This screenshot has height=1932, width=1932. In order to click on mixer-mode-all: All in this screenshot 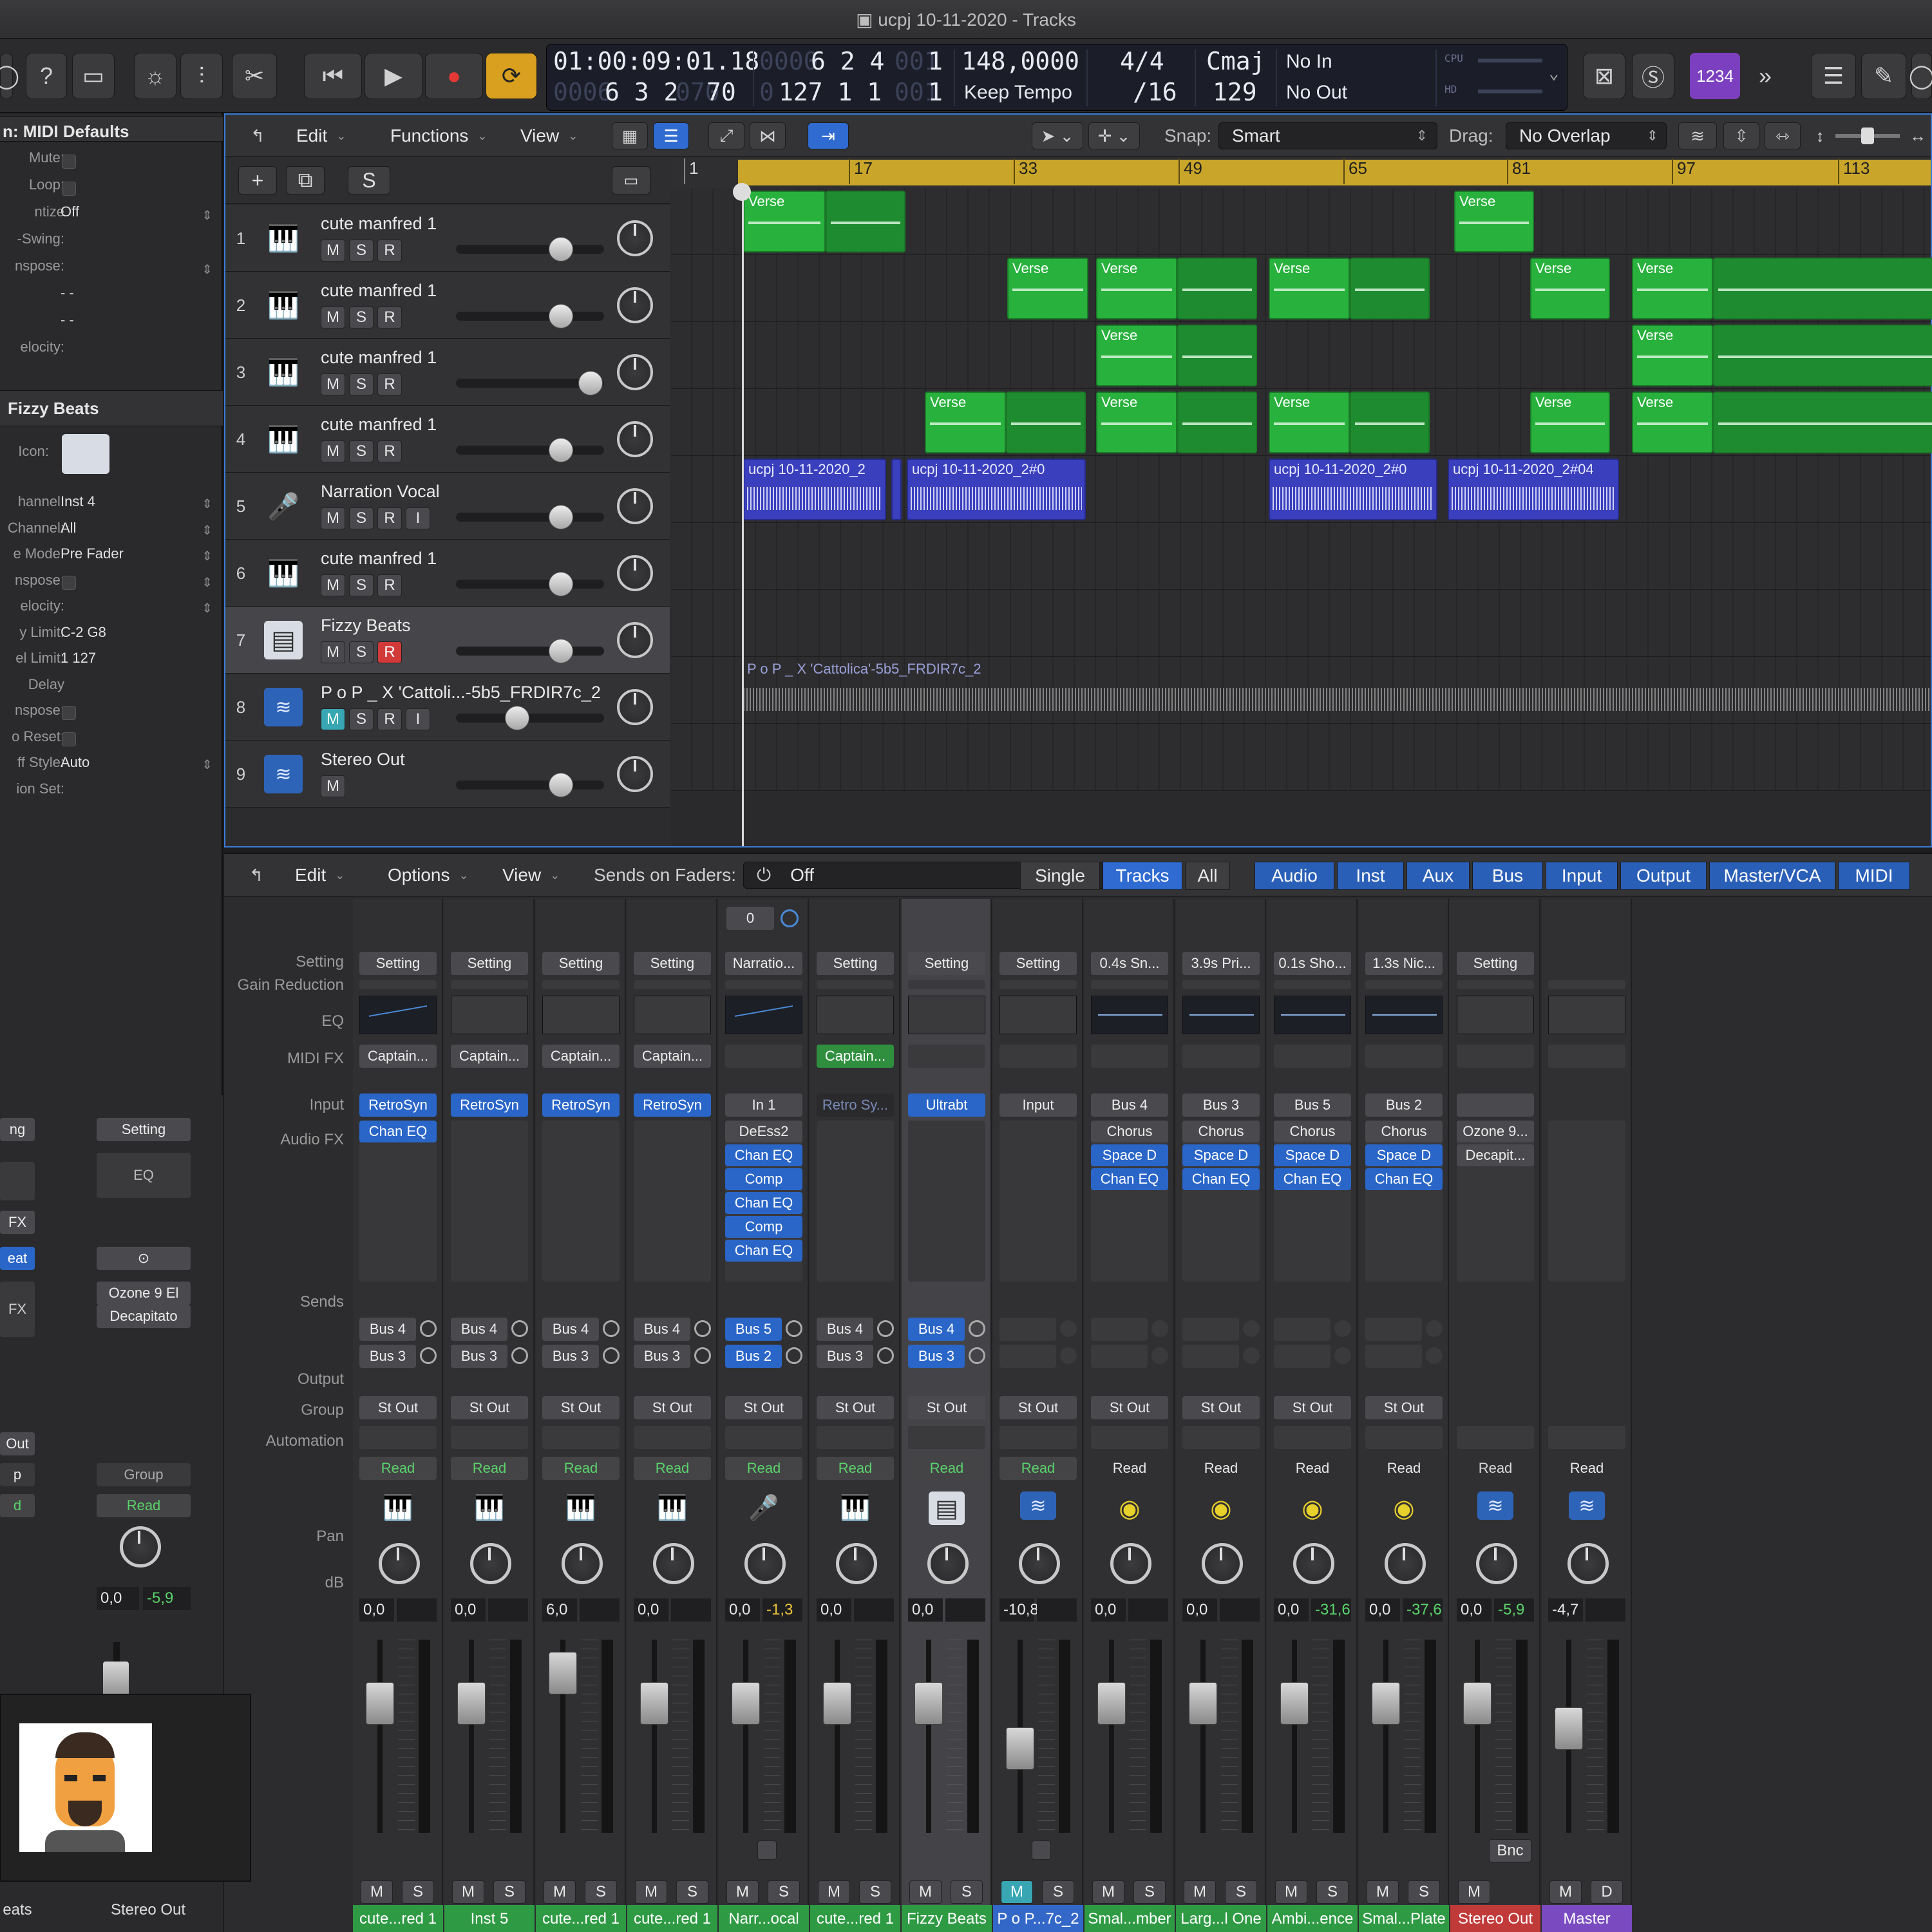, I will do `click(1207, 876)`.